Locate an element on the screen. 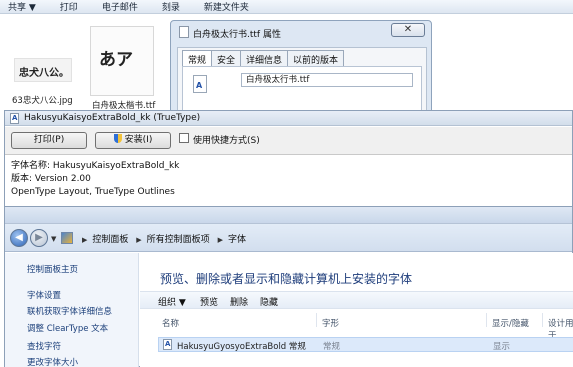 This screenshot has height=367, width=573. column-header-name: 名称 is located at coordinates (170, 323).